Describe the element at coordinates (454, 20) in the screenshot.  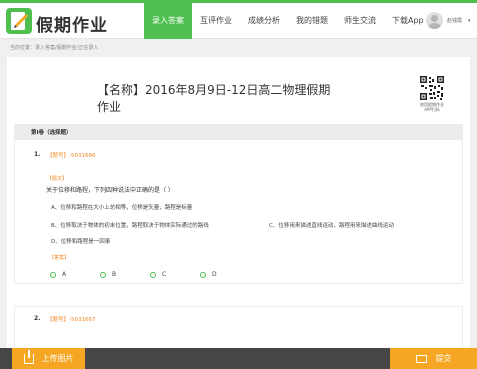
I see `username: 赵钱霞` at that location.